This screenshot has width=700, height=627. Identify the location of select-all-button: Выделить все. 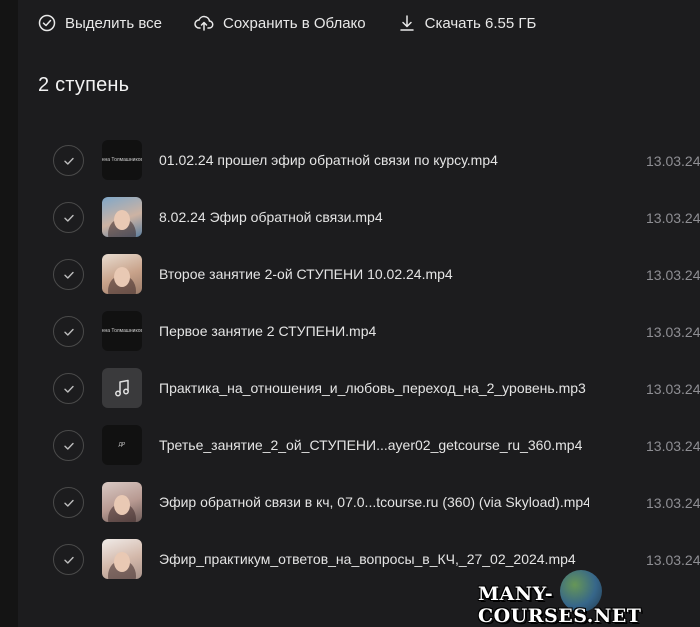
(100, 23).